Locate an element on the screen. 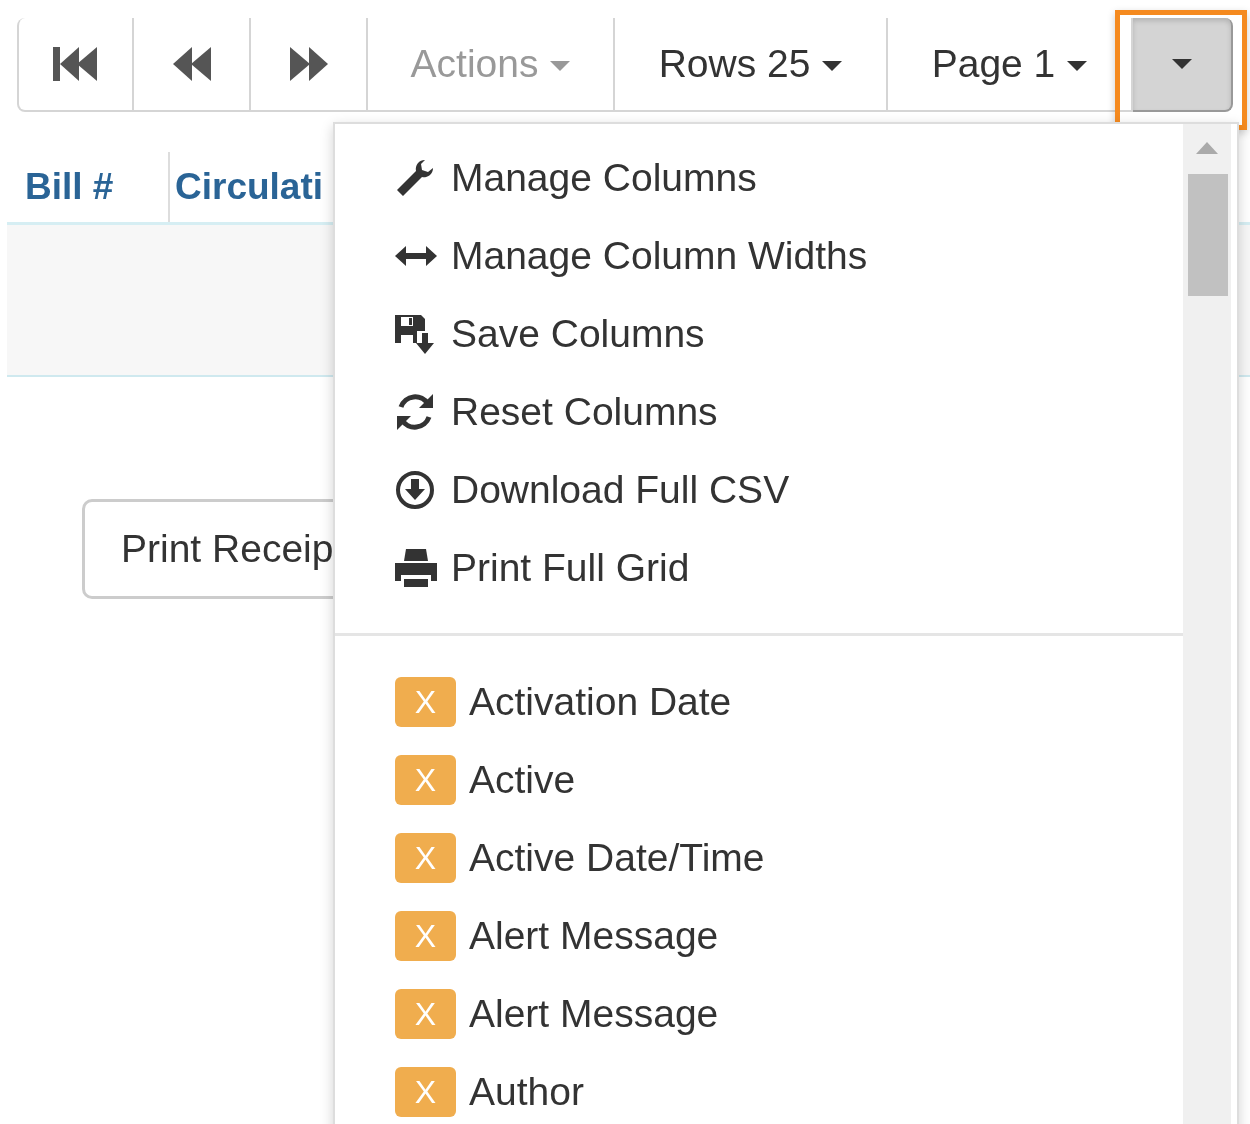 Image resolution: width=1250 pixels, height=1124 pixels. scrollbar-thumb is located at coordinates (1208, 235).